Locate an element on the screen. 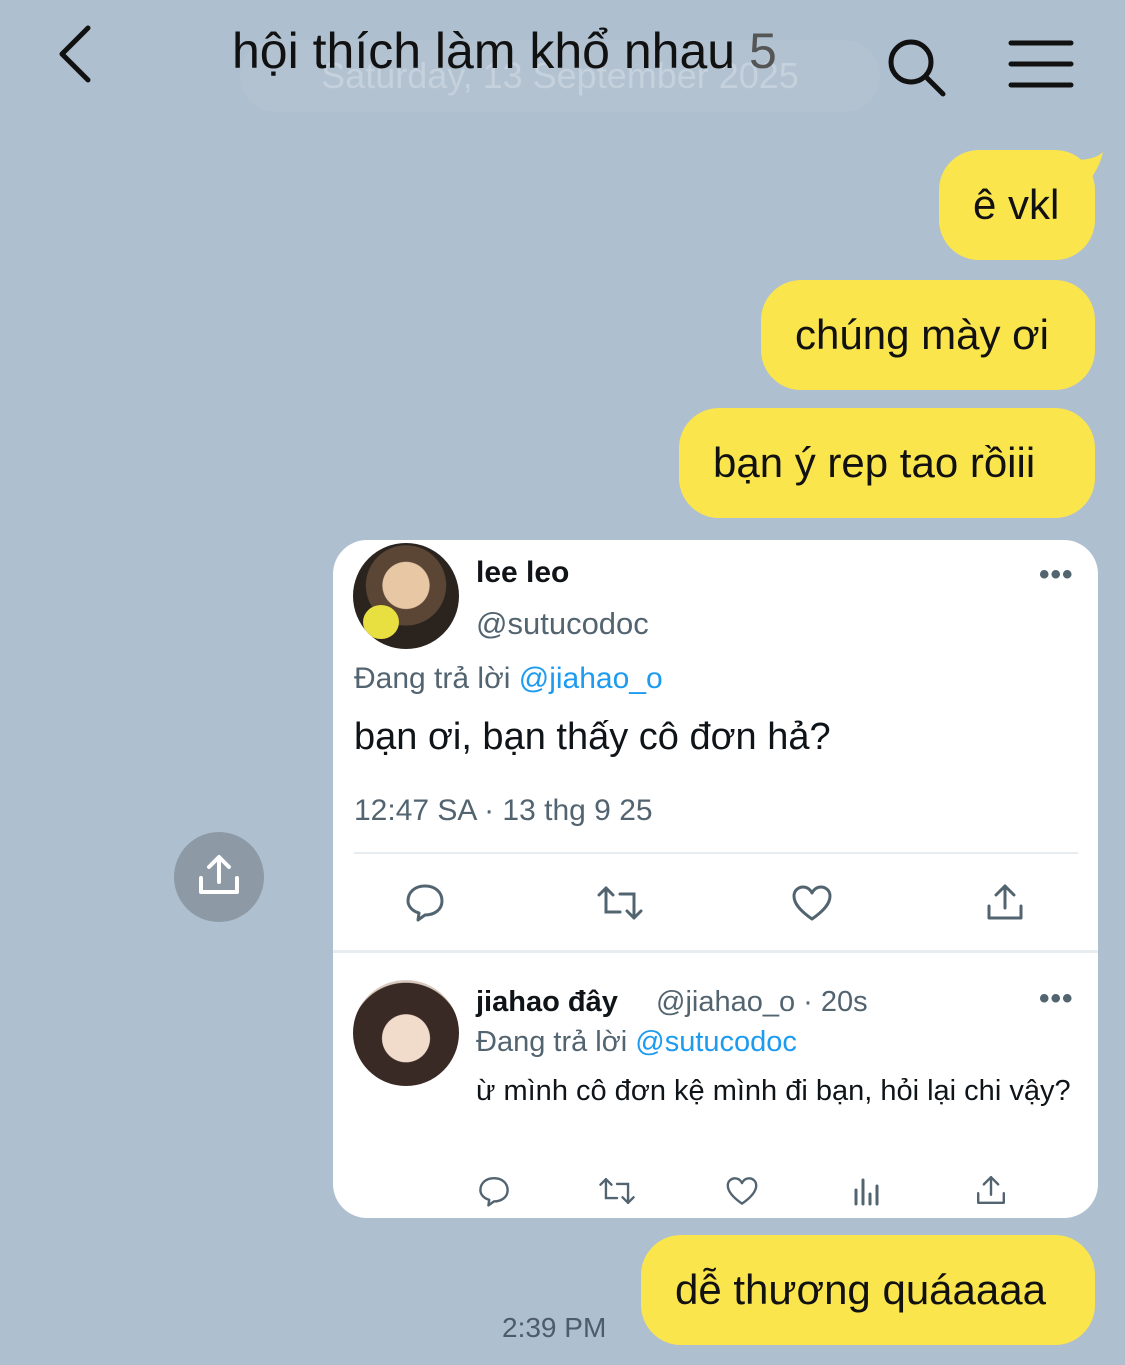  member-count: 5 is located at coordinates (763, 51).